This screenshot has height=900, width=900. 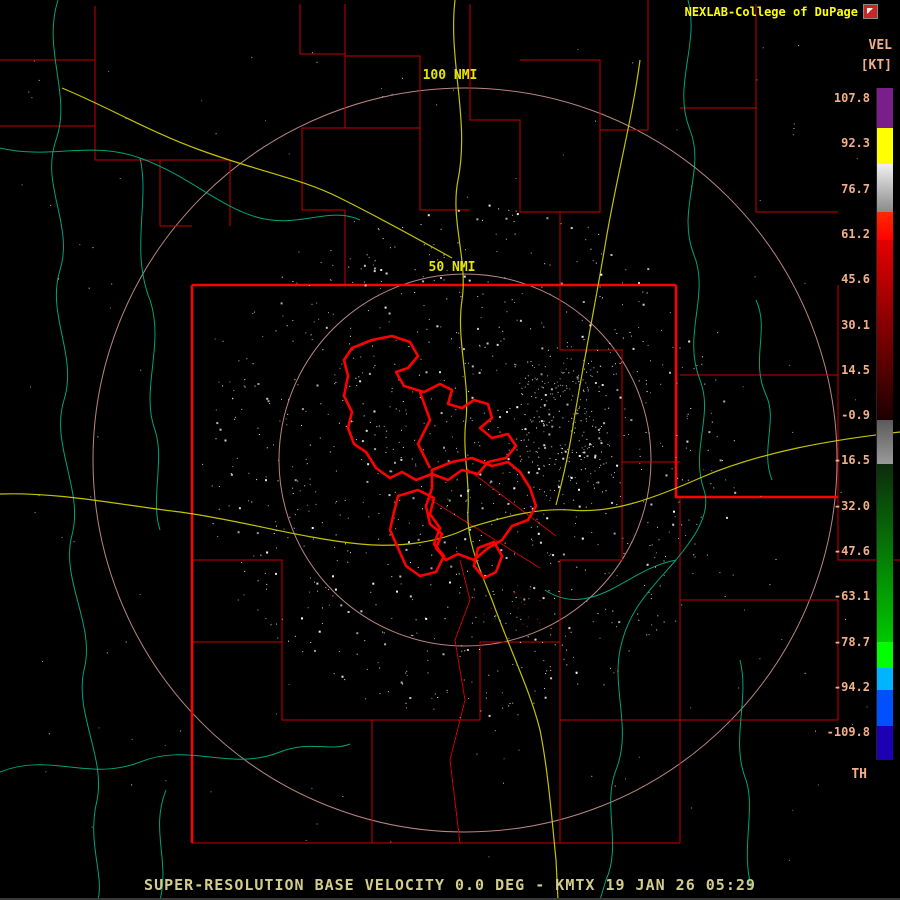 What do you see at coordinates (450, 75) in the screenshot?
I see `range-ring-label-100: 100 NMI` at bounding box center [450, 75].